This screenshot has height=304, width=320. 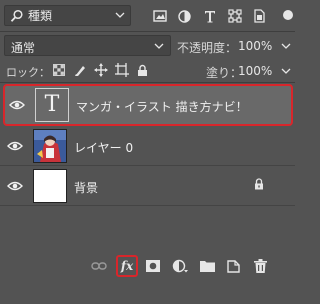 What do you see at coordinates (288, 15) in the screenshot?
I see `filter-toggle-switch` at bounding box center [288, 15].